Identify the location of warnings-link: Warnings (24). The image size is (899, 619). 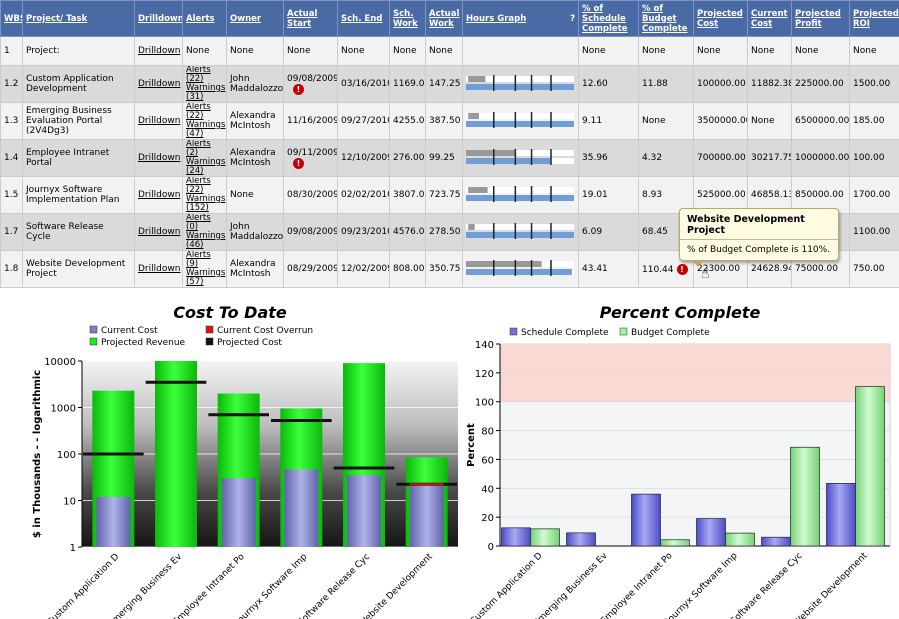
(205, 167).